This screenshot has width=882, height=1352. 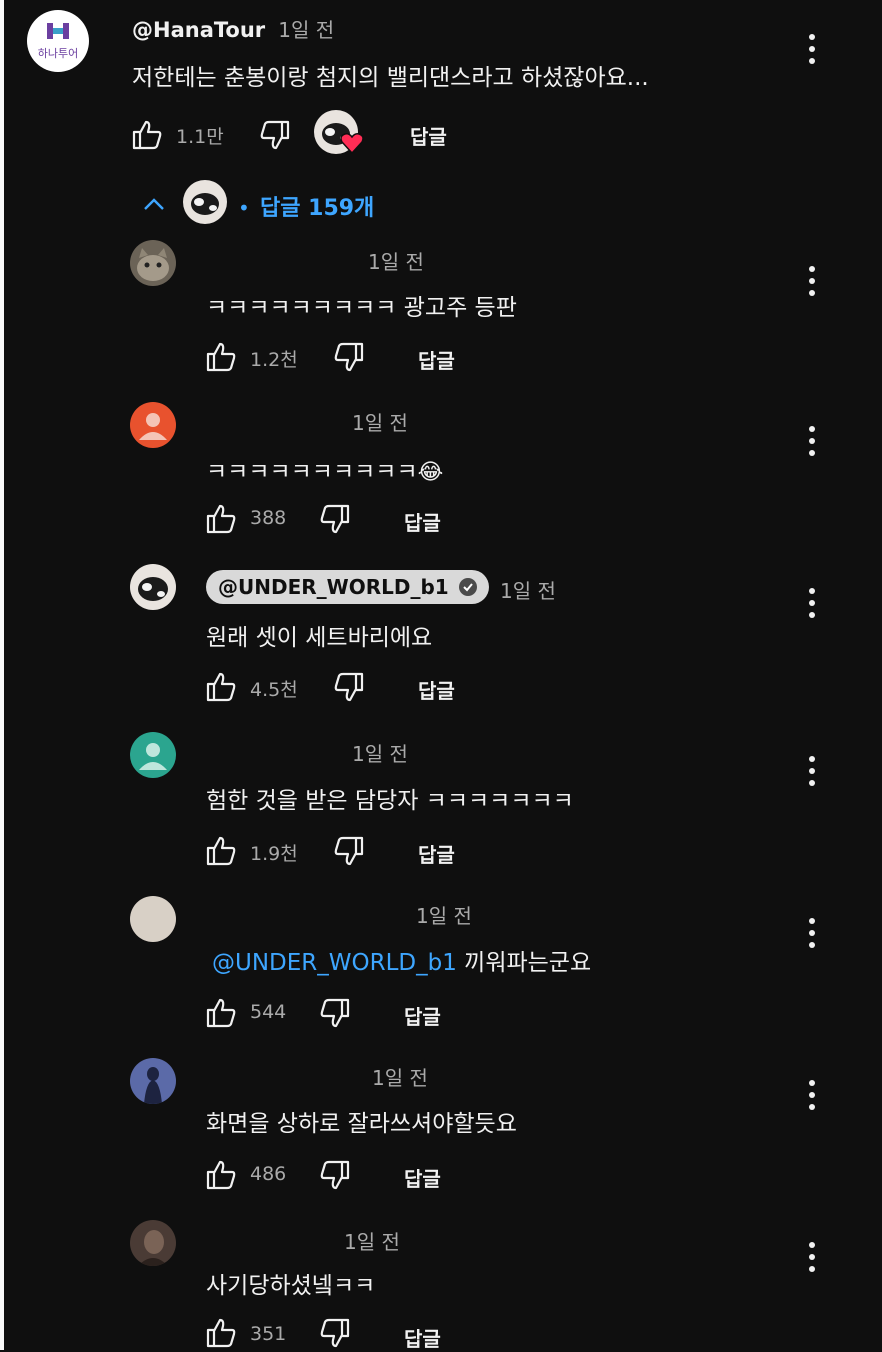 I want to click on comment-header: @HanaTour 1일 전, so click(x=233, y=28).